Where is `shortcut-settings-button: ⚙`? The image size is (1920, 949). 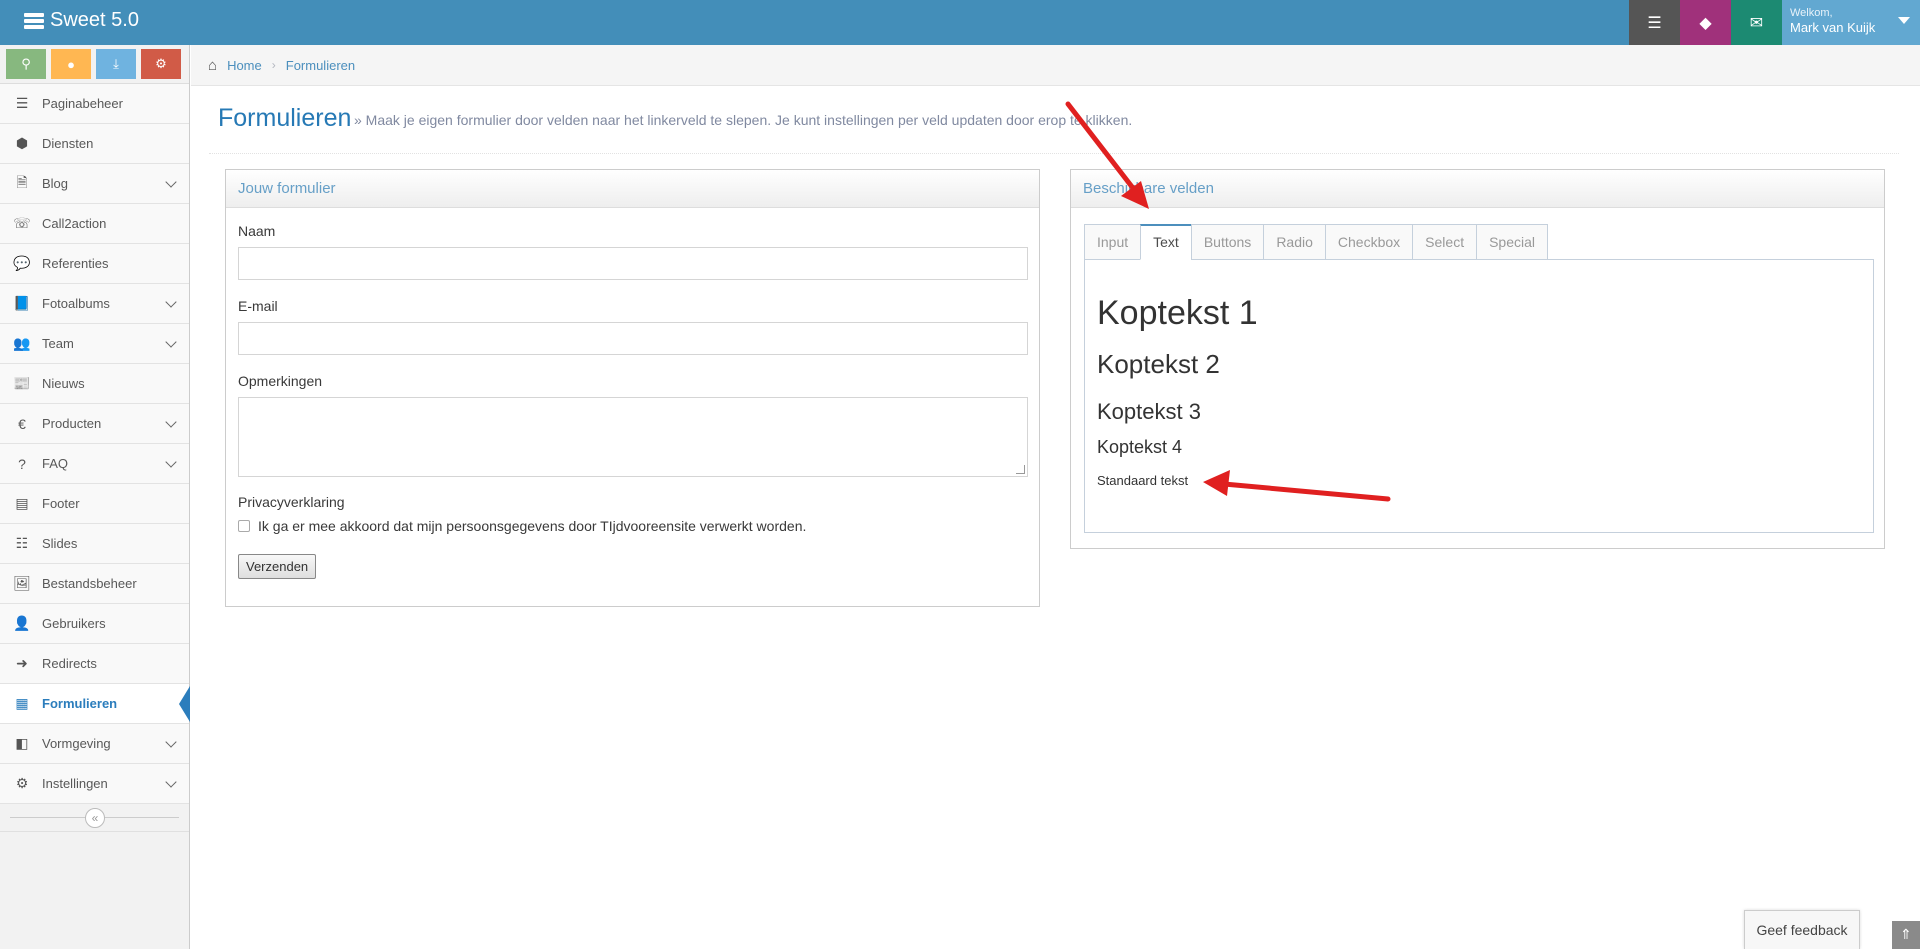
shortcut-settings-button: ⚙ is located at coordinates (161, 64).